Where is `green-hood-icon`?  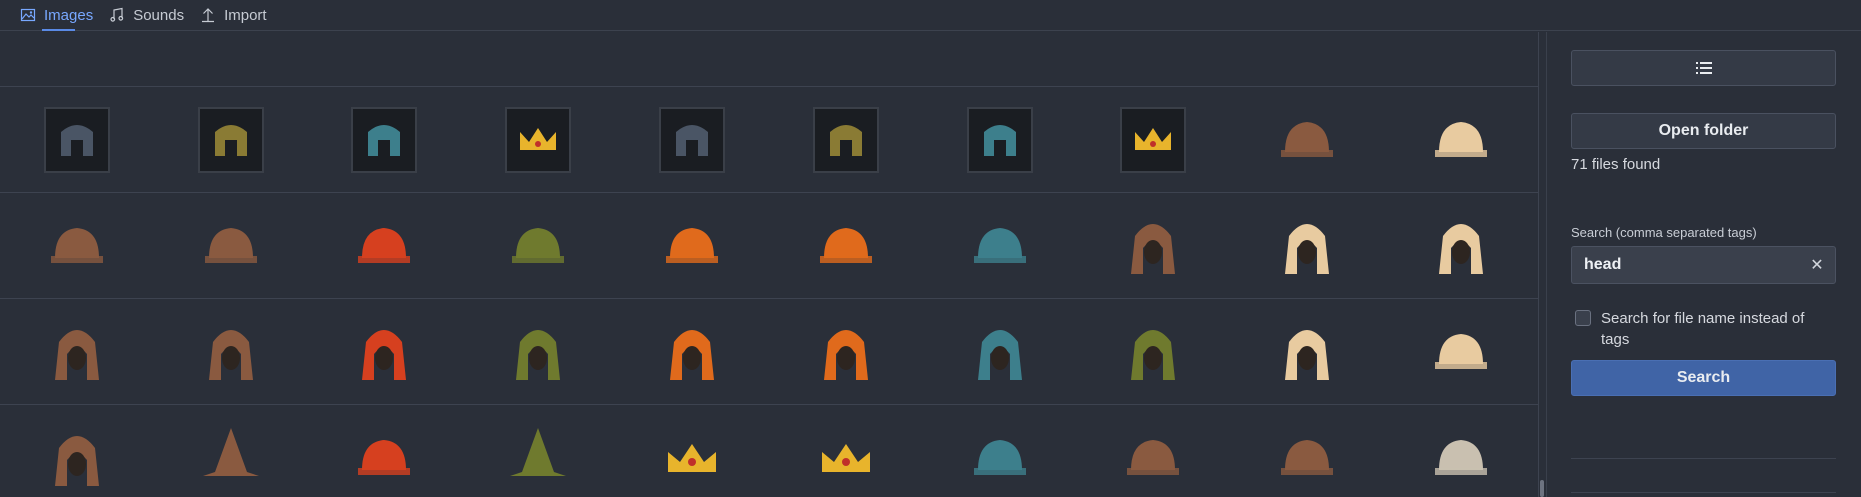 green-hood-icon is located at coordinates (538, 354).